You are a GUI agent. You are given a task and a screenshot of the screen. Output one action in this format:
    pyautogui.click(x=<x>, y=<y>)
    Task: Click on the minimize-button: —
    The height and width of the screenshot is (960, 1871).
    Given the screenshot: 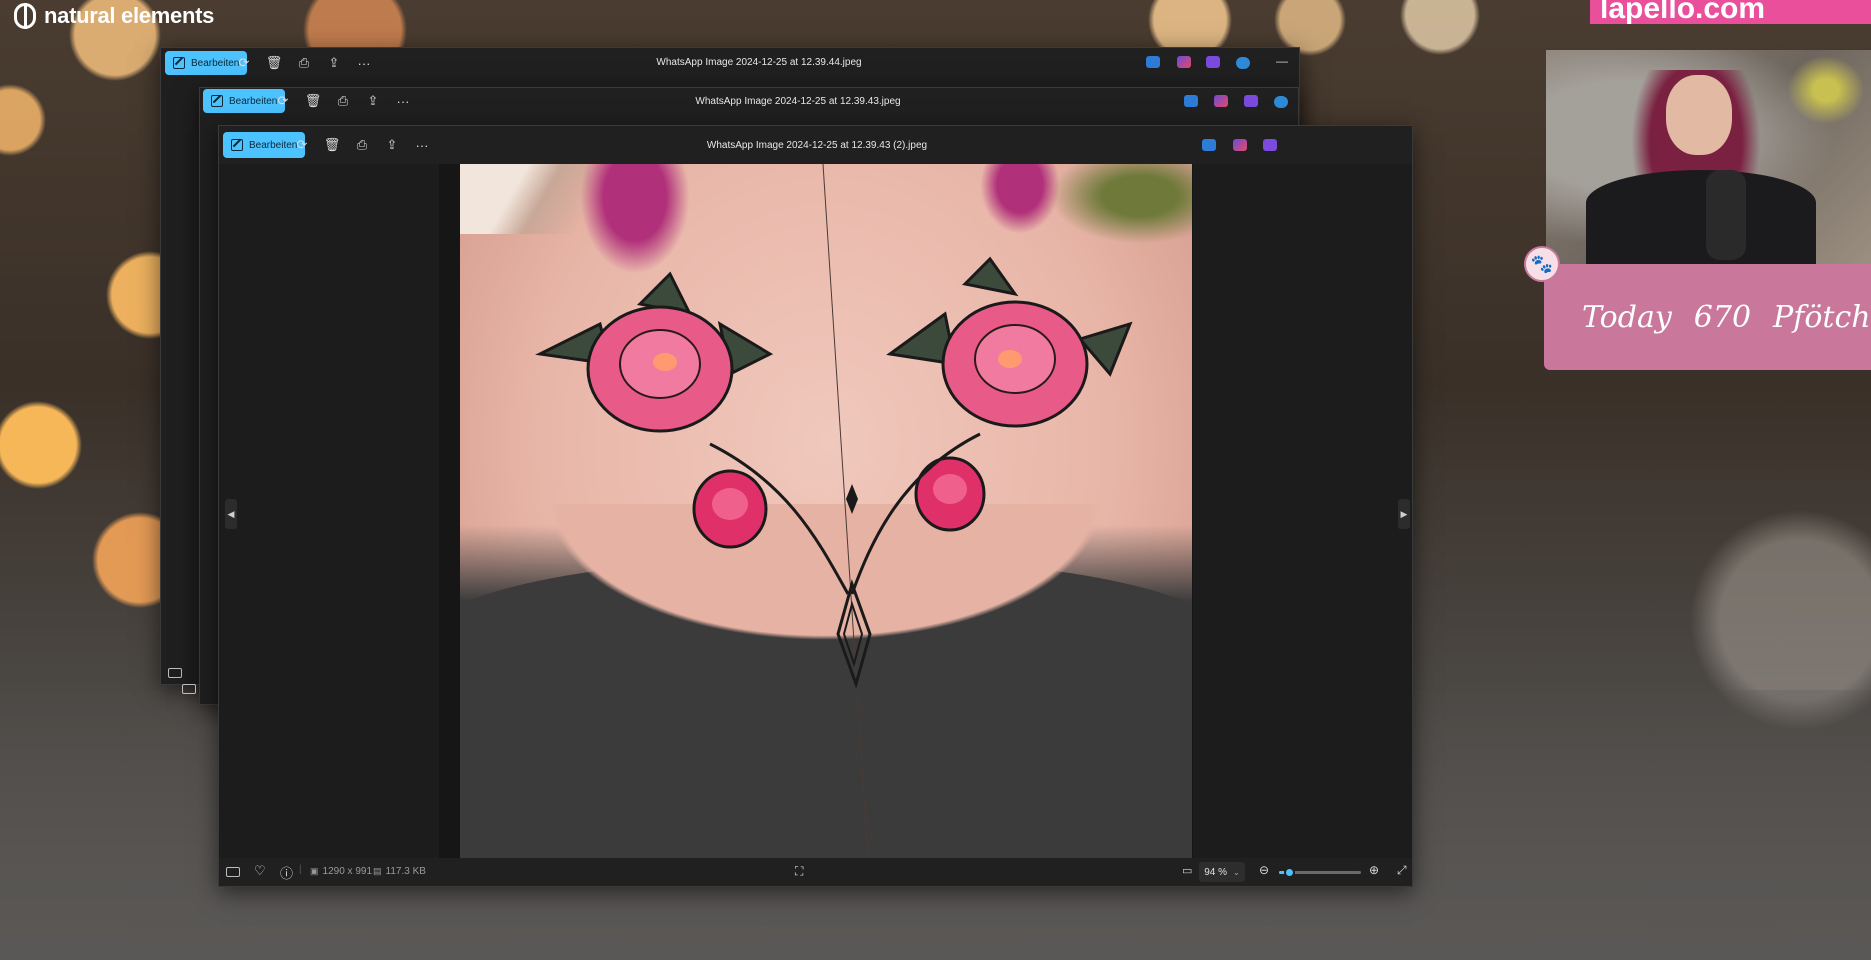 What is the action you would take?
    pyautogui.click(x=1282, y=61)
    